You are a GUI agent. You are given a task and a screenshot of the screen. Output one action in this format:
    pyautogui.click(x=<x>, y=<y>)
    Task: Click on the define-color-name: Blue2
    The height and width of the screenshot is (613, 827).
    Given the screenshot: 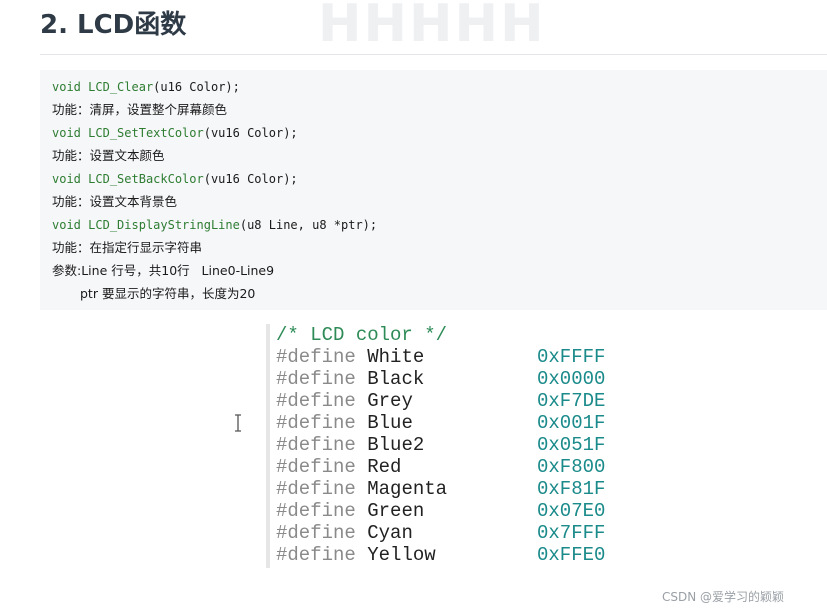 What is the action you would take?
    pyautogui.click(x=396, y=445)
    